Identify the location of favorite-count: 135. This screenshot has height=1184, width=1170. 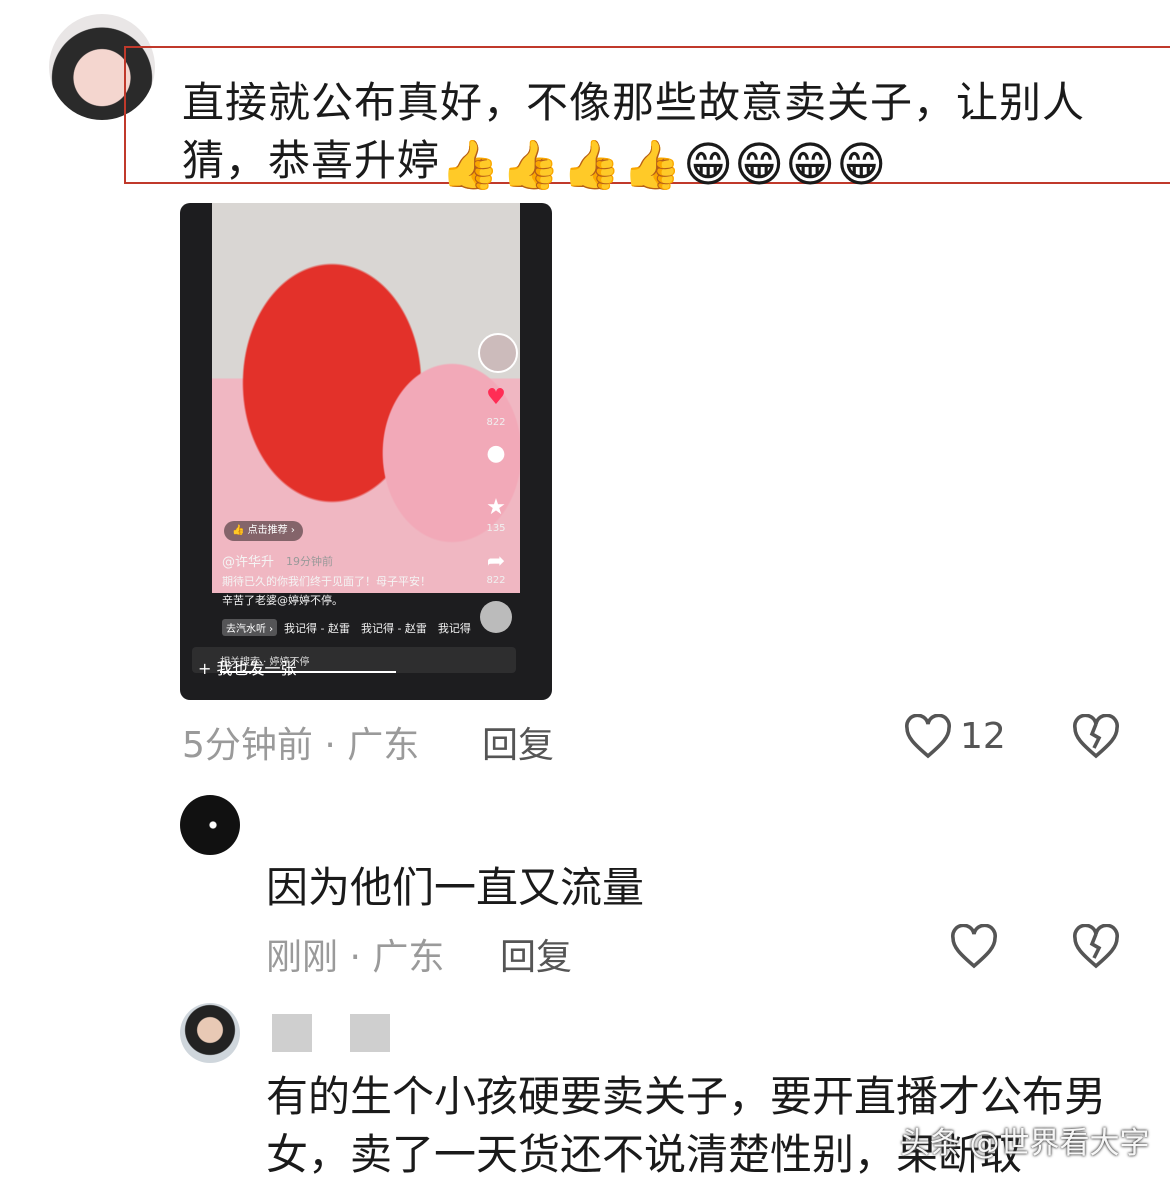
(496, 528).